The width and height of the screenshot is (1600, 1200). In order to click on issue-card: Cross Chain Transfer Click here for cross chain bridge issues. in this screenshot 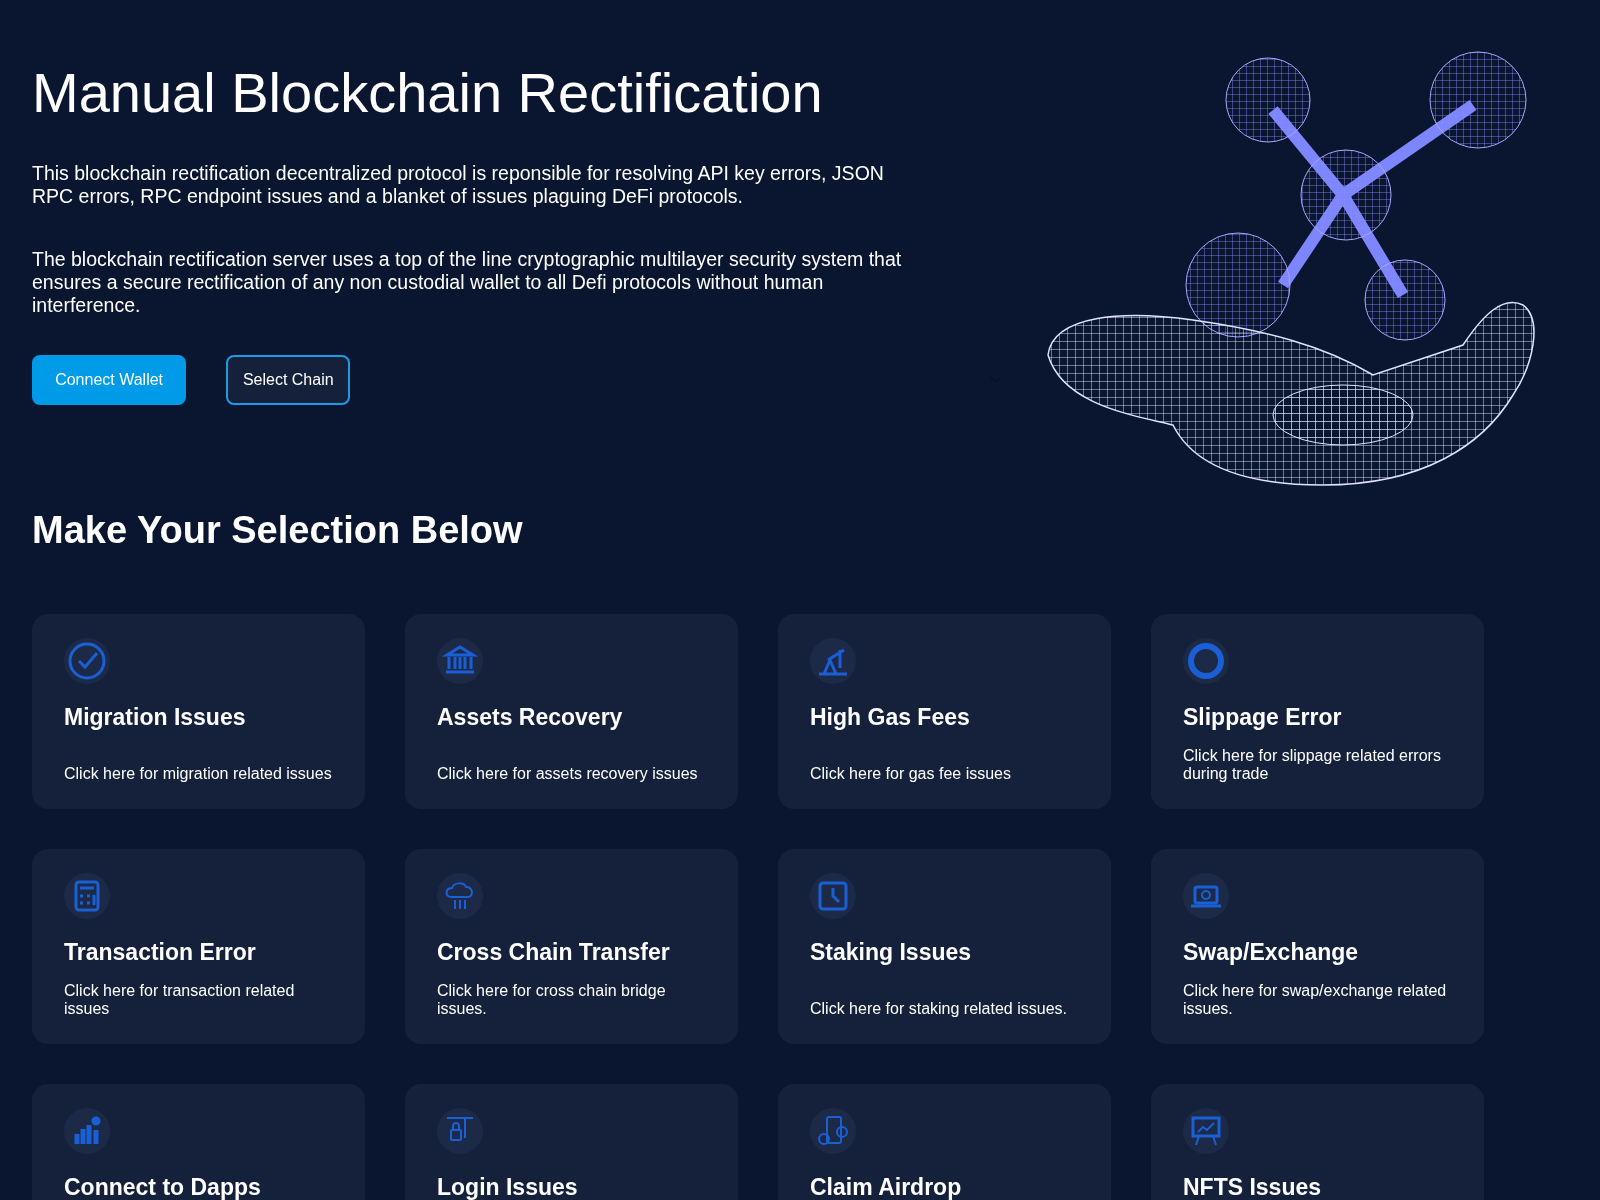, I will do `click(571, 946)`.